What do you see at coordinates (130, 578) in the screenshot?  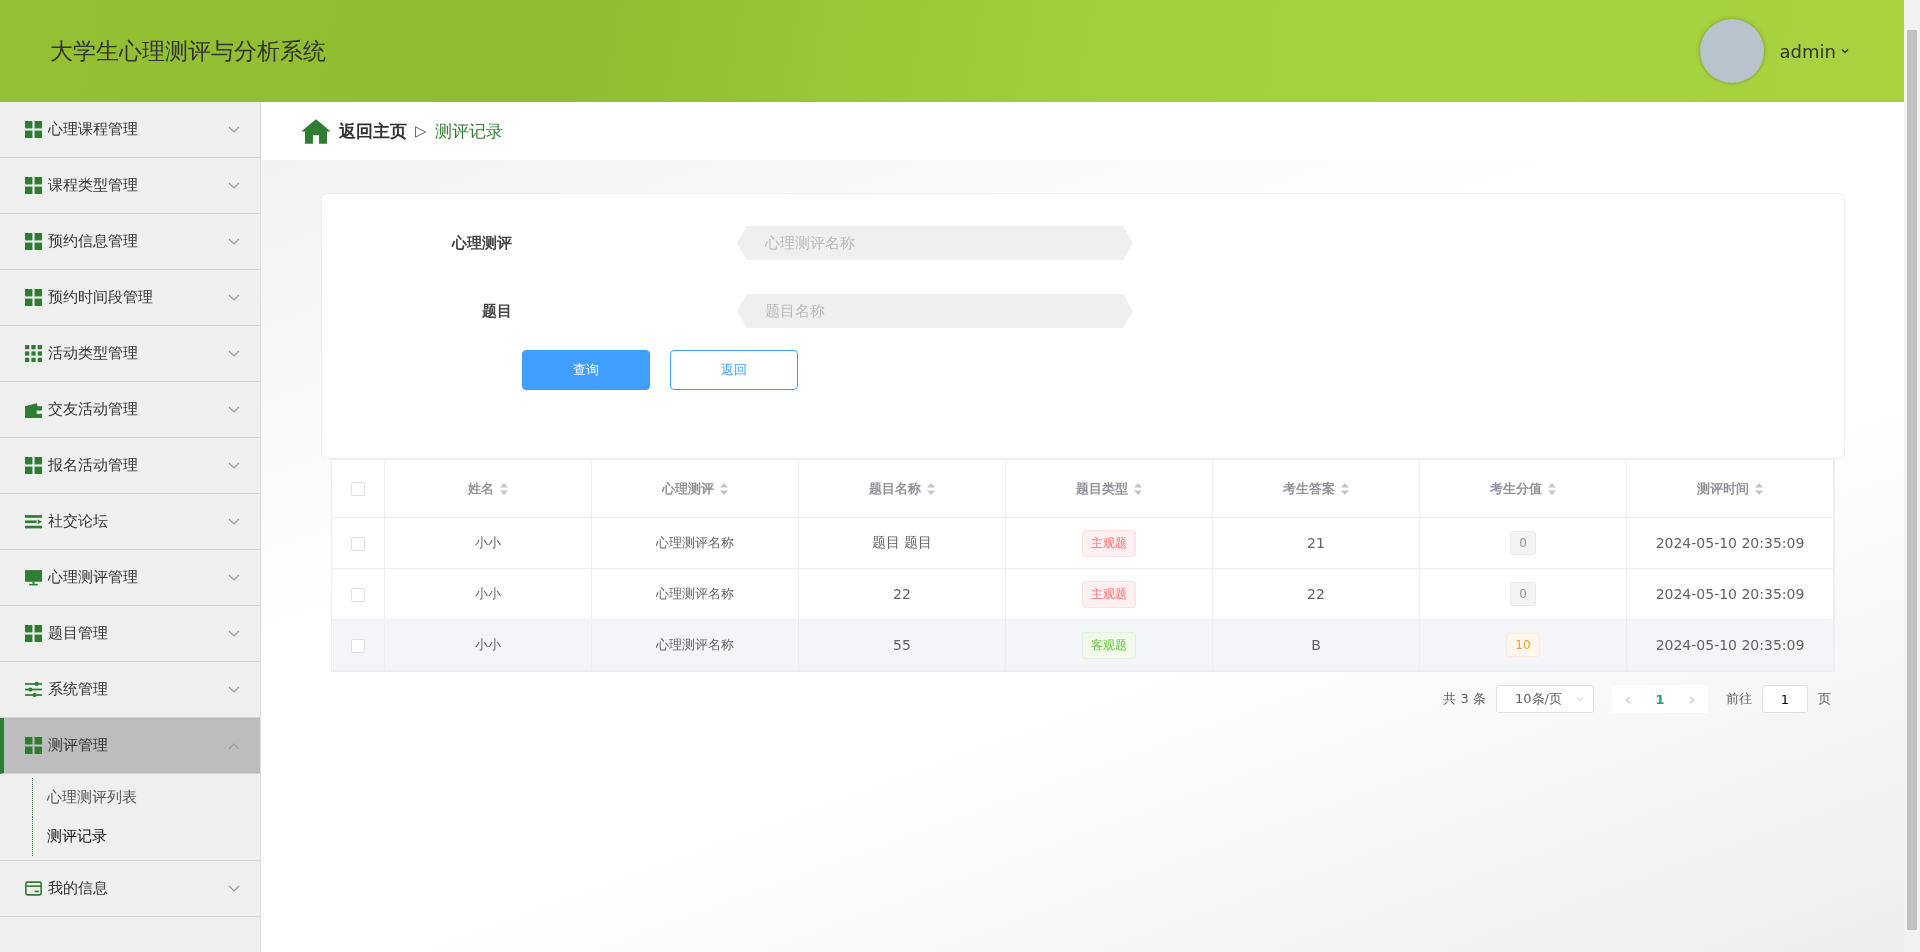 I see `sidebar-item: 心理测评管理` at bounding box center [130, 578].